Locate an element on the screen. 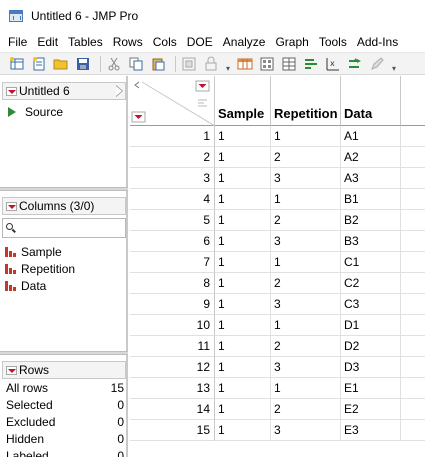  cell-data: C1 is located at coordinates (371, 262).